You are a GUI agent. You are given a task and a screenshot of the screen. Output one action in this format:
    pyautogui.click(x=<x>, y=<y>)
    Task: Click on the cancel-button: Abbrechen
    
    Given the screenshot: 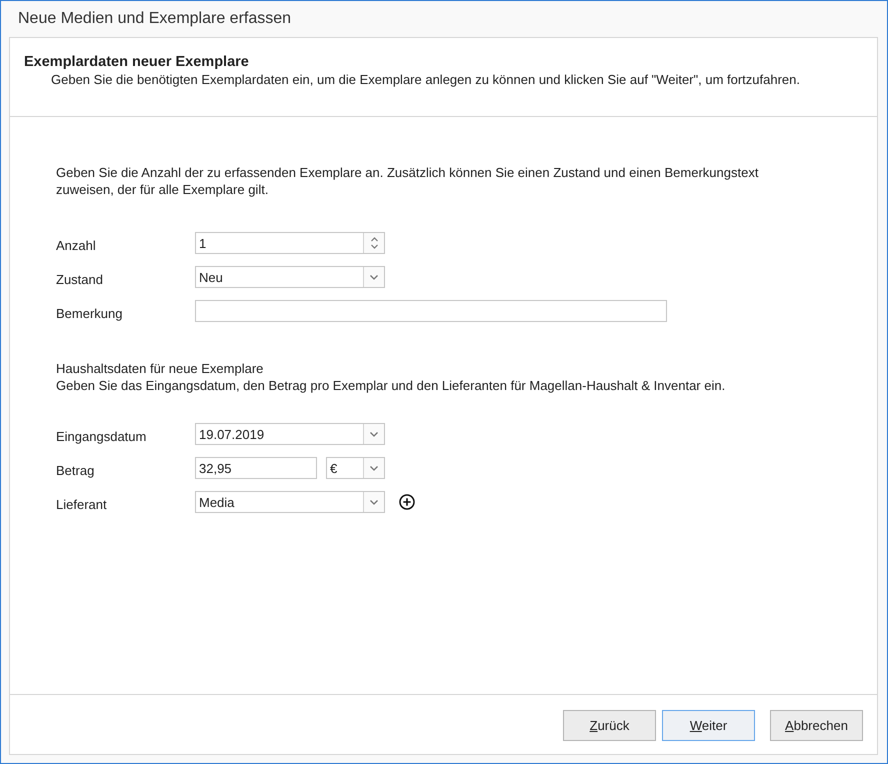 What is the action you would take?
    pyautogui.click(x=816, y=725)
    